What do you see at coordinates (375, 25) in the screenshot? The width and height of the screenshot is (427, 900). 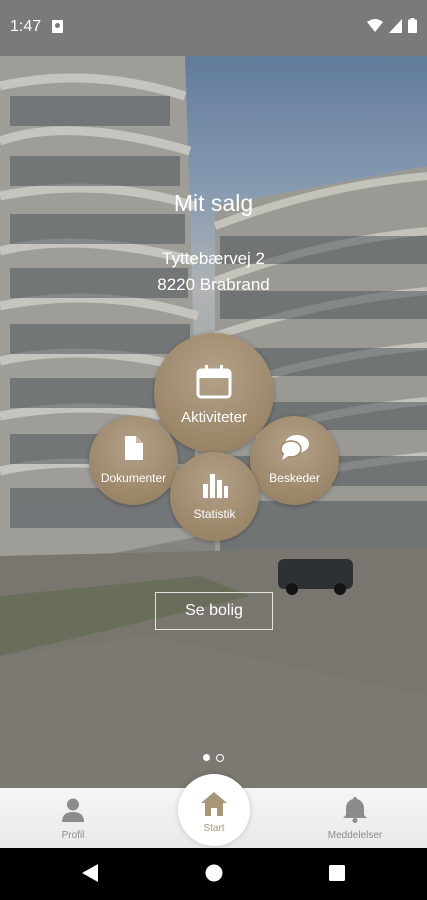 I see `wifi-icon` at bounding box center [375, 25].